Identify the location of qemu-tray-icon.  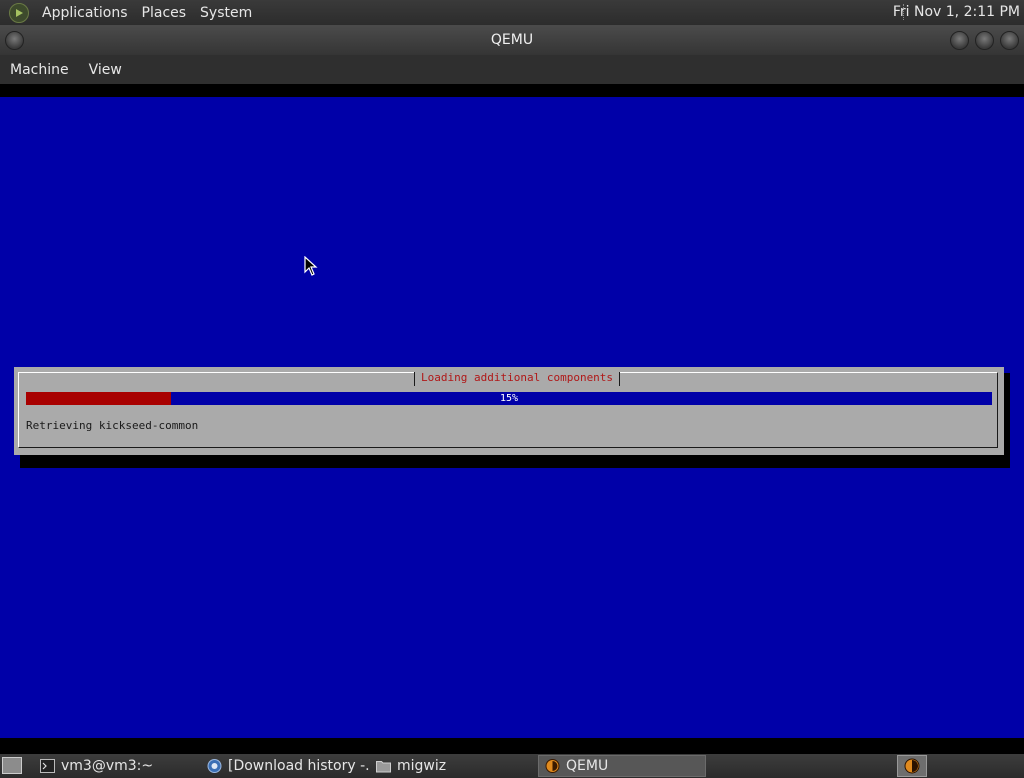
(912, 766).